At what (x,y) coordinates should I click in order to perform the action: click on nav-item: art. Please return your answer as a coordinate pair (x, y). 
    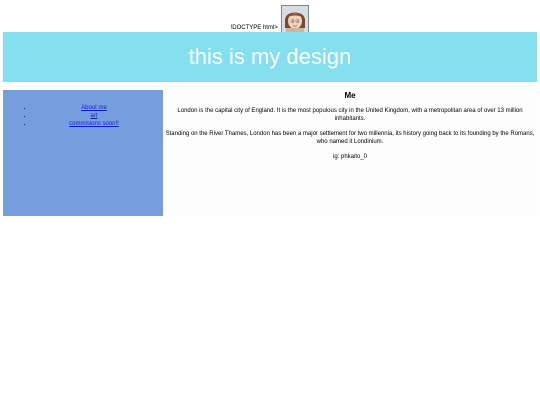
    Looking at the image, I should click on (98, 116).